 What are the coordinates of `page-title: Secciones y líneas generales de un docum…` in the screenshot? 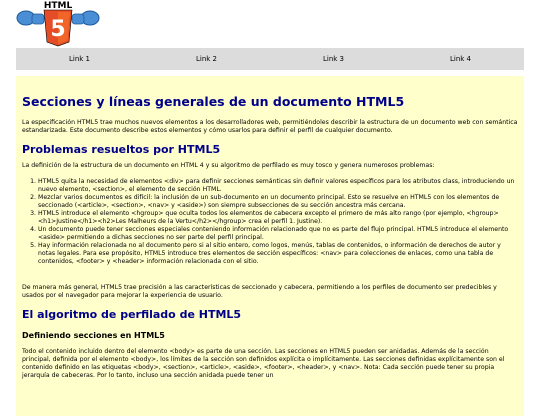 It's located at (213, 101).